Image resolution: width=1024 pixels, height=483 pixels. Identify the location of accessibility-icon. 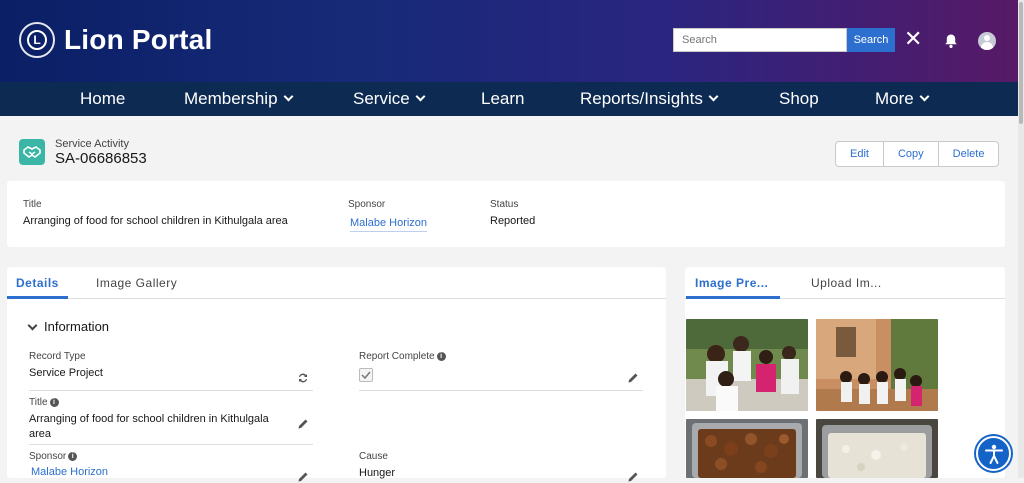
(993, 453).